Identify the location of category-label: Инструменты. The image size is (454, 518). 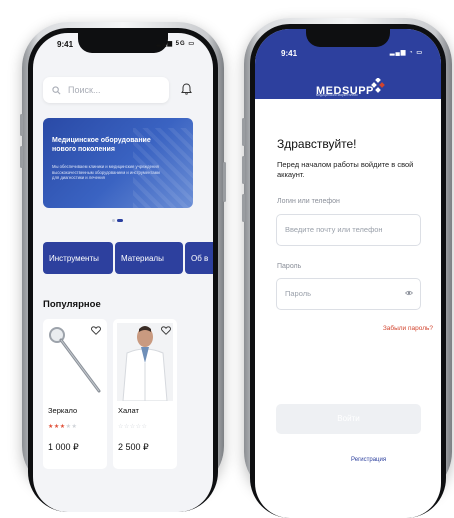
(74, 258).